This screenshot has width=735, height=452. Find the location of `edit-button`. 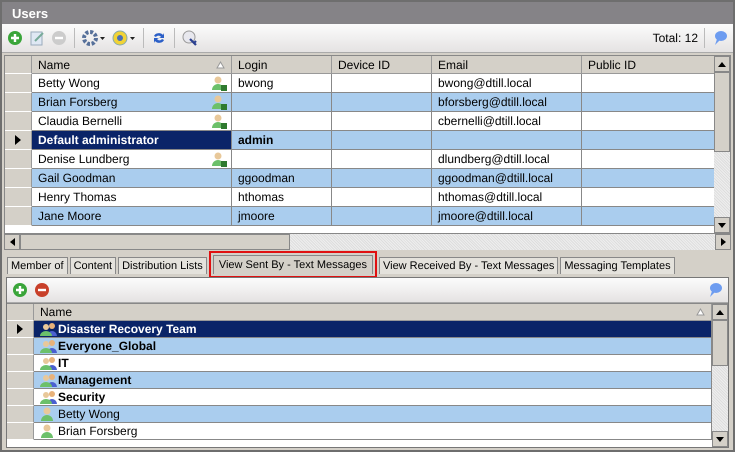

edit-button is located at coordinates (37, 38).